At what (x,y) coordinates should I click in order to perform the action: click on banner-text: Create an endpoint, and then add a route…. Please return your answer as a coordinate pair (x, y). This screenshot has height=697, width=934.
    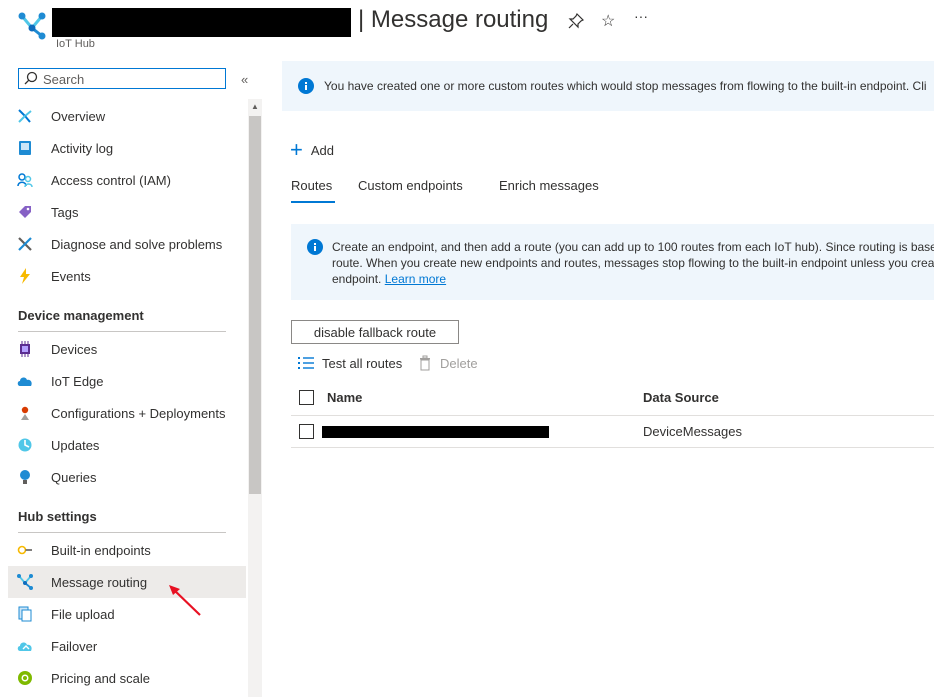
    Looking at the image, I should click on (633, 263).